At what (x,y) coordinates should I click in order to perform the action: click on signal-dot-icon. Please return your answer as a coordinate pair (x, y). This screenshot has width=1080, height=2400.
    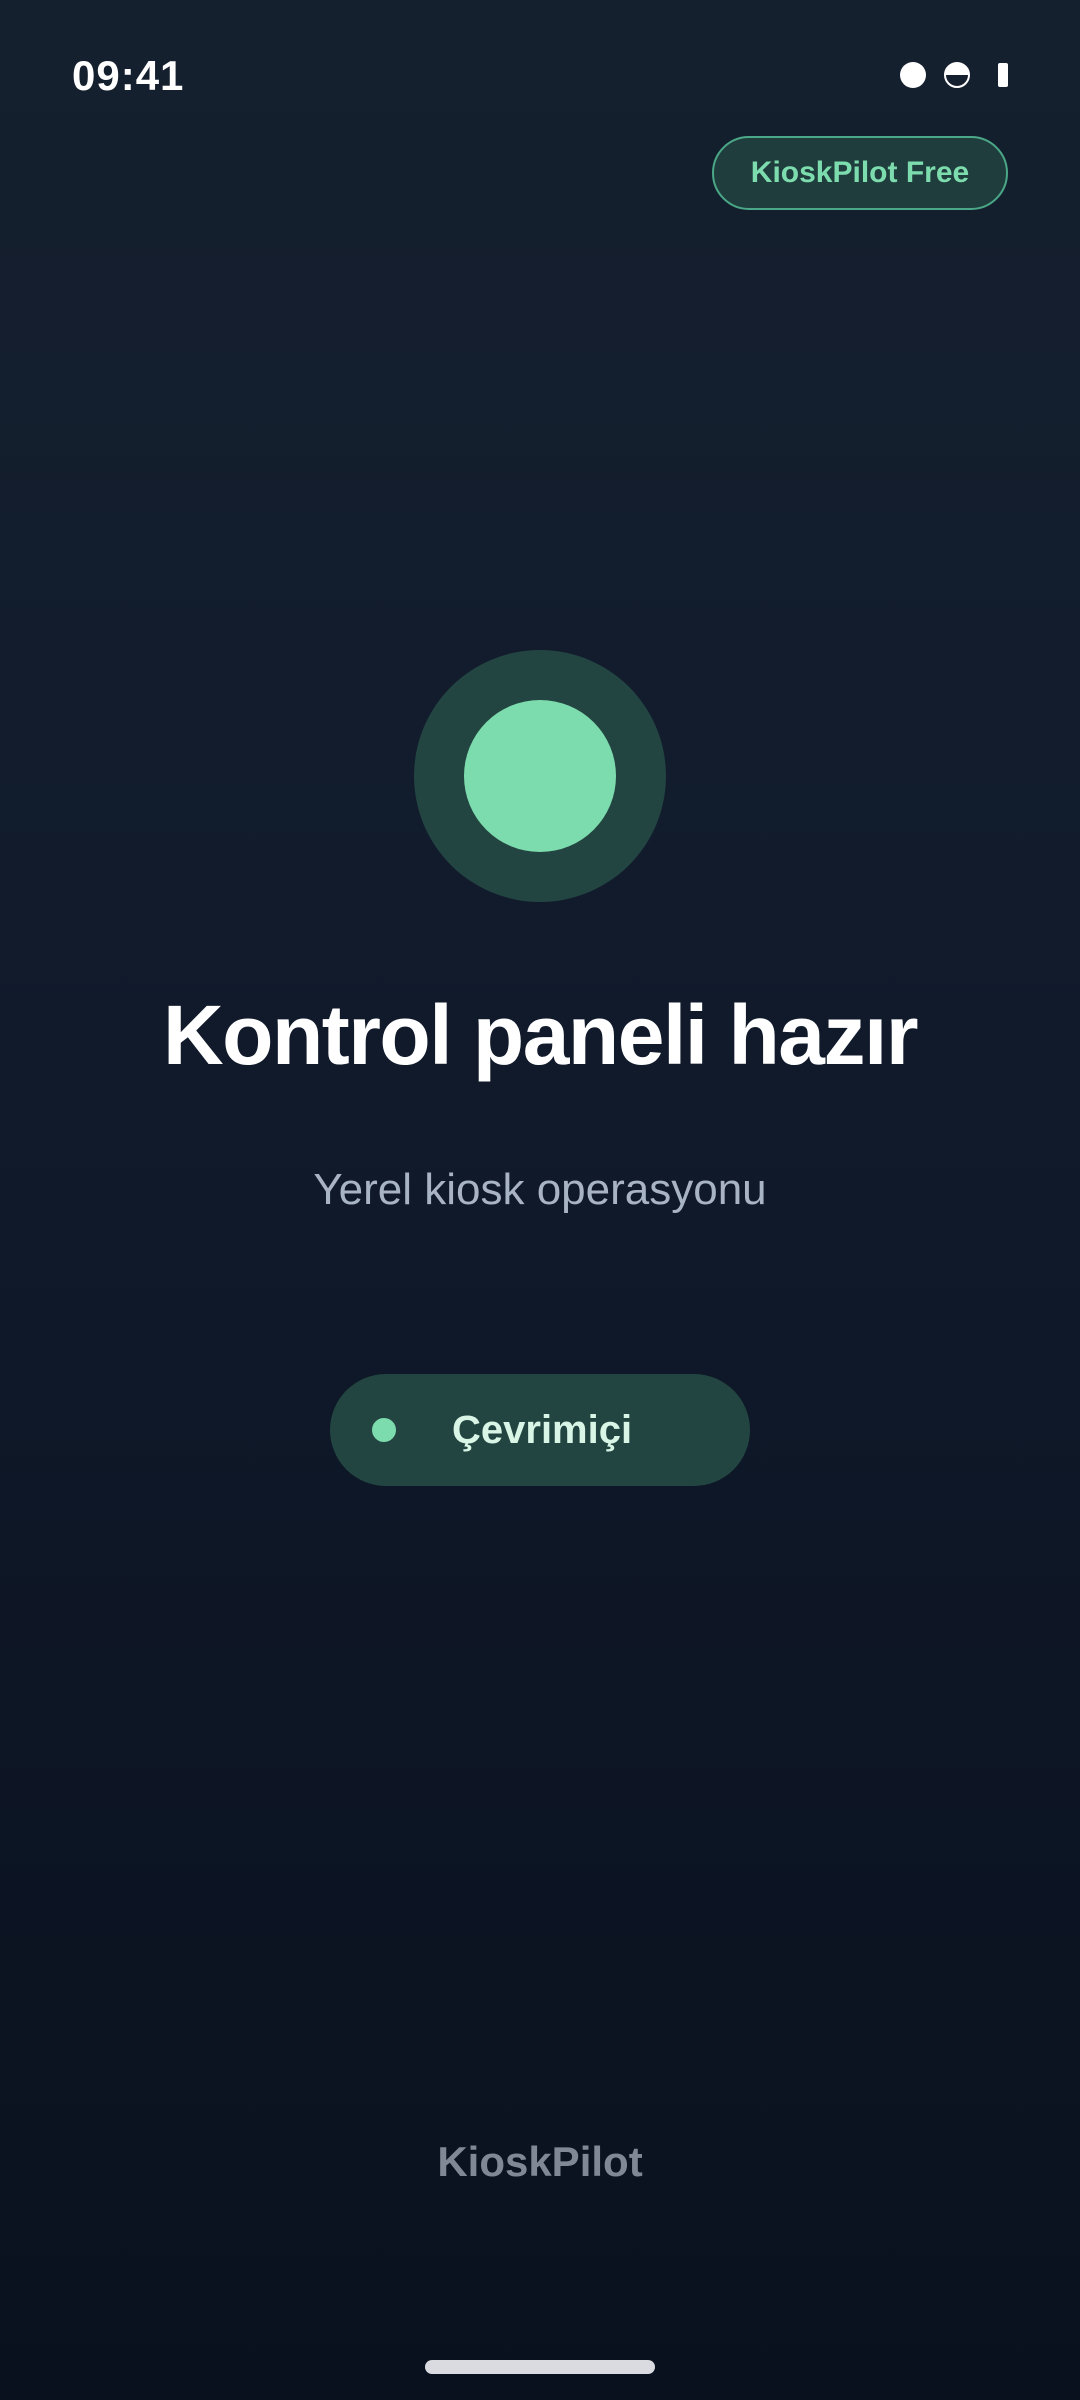
    Looking at the image, I should click on (913, 75).